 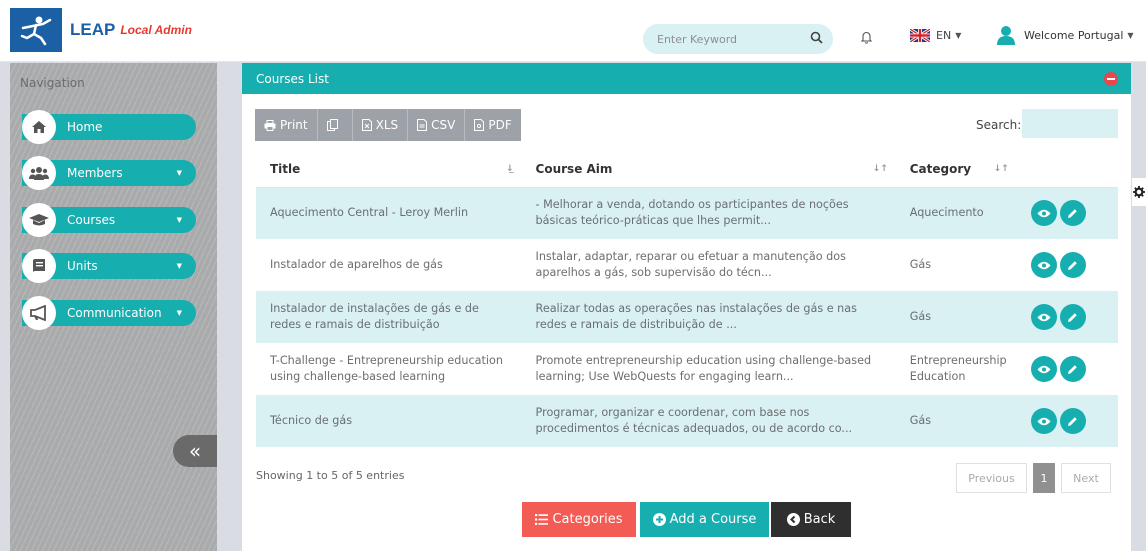 I want to click on cell-category: Entrepreneurship Education, so click(x=956, y=369).